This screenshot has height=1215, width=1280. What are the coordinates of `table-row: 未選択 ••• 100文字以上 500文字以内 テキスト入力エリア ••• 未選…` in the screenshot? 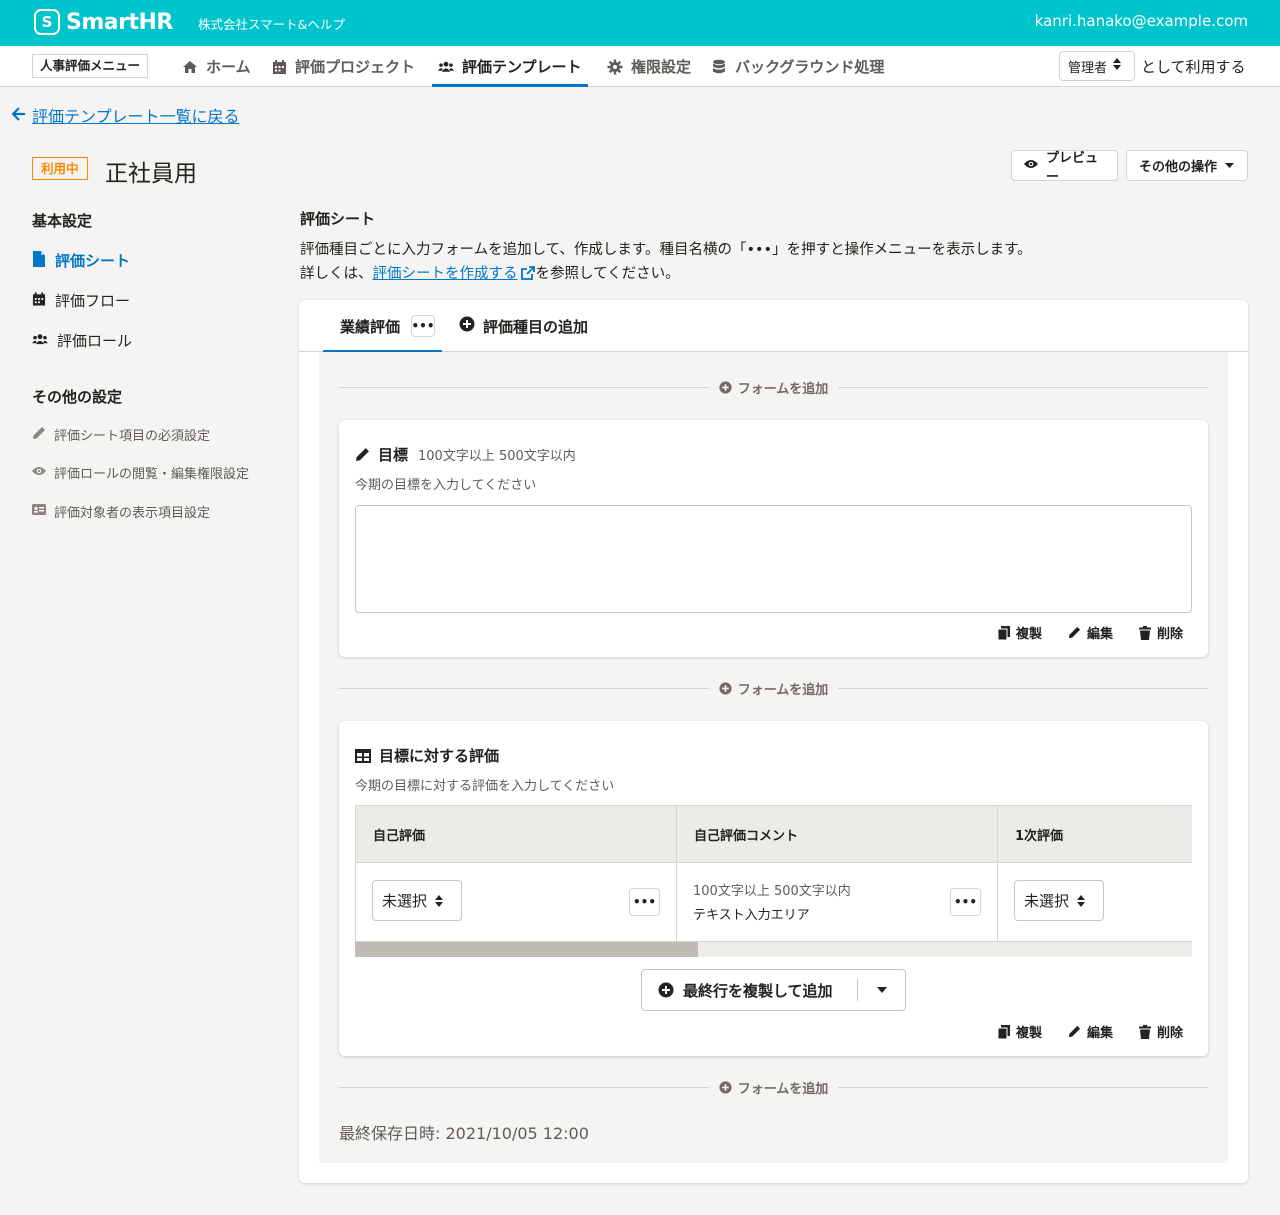 It's located at (773, 902).